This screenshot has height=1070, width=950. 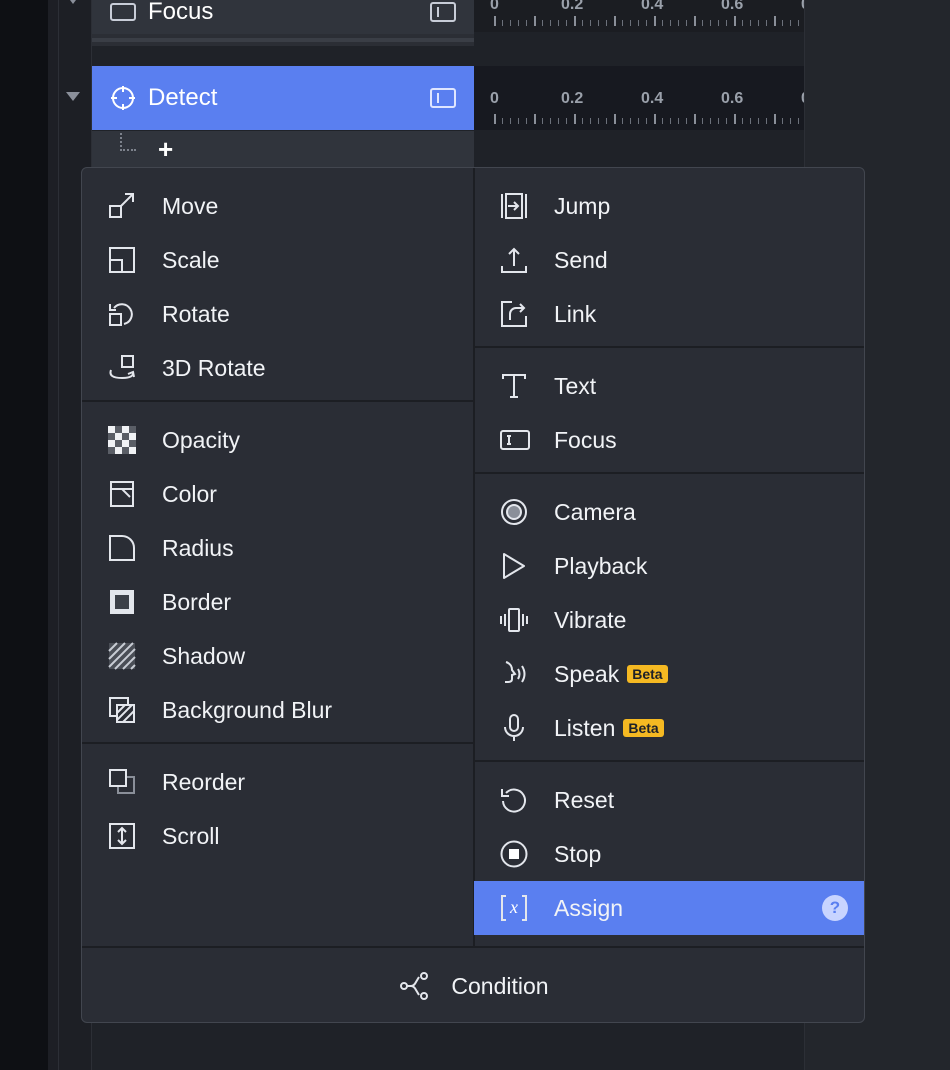 I want to click on menu-item-color: Color, so click(x=277, y=494).